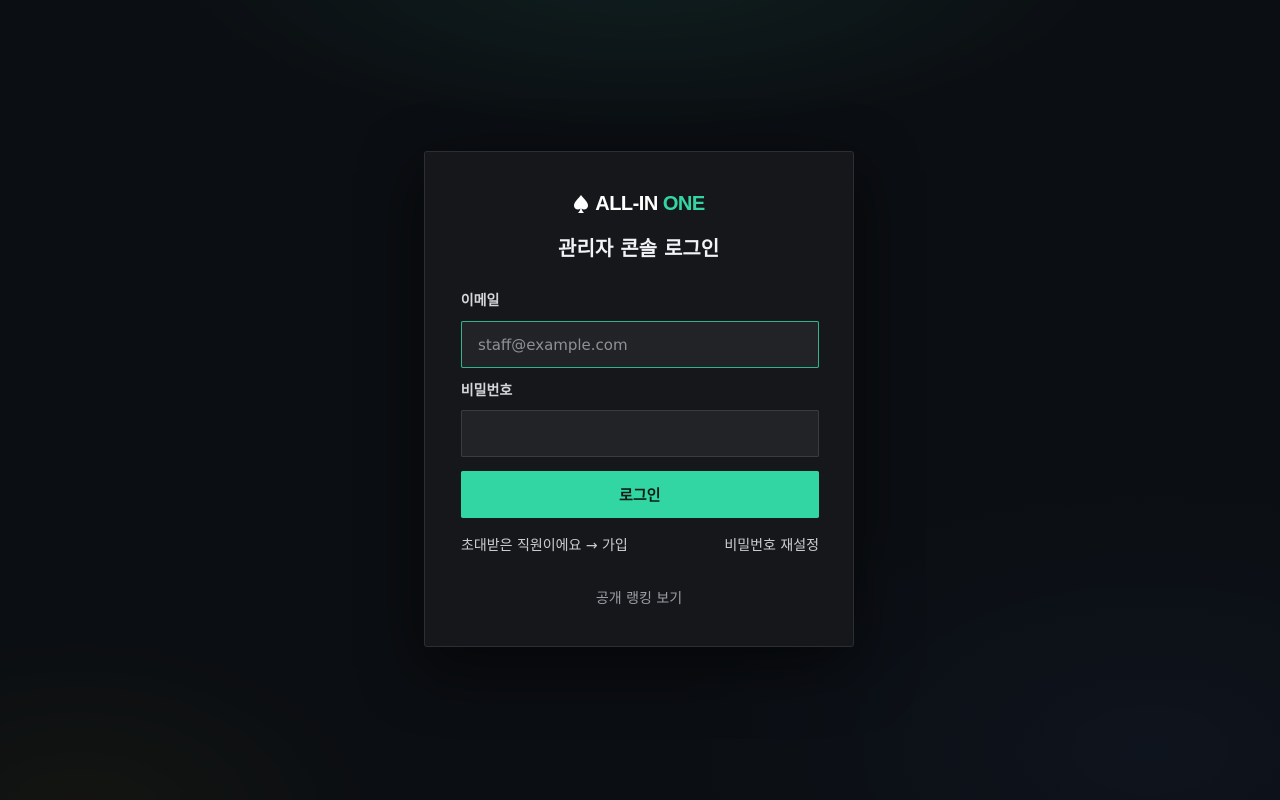  Describe the element at coordinates (640, 433) in the screenshot. I see `password-field` at that location.